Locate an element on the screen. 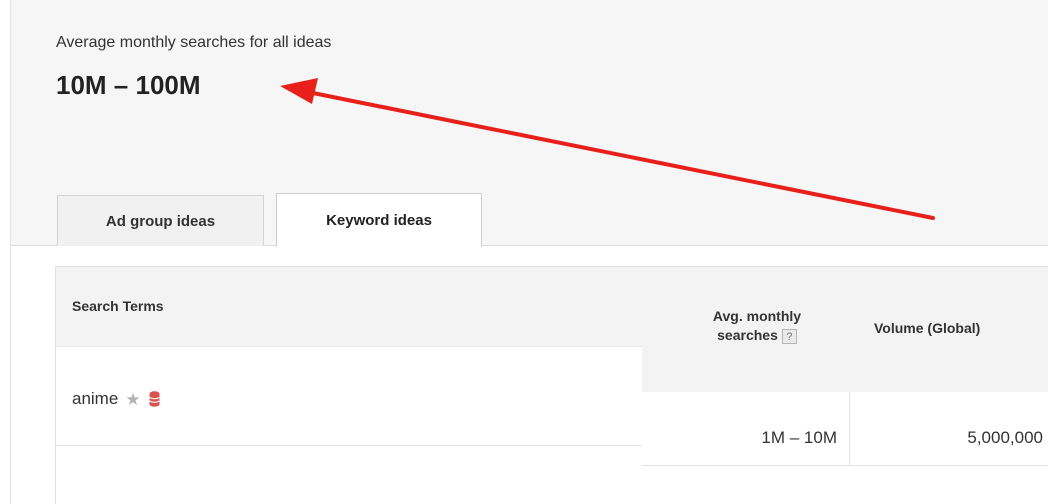 Image resolution: width=1048 pixels, height=504 pixels. avg-monthly-searches-cell: 1M – 10M is located at coordinates (799, 437).